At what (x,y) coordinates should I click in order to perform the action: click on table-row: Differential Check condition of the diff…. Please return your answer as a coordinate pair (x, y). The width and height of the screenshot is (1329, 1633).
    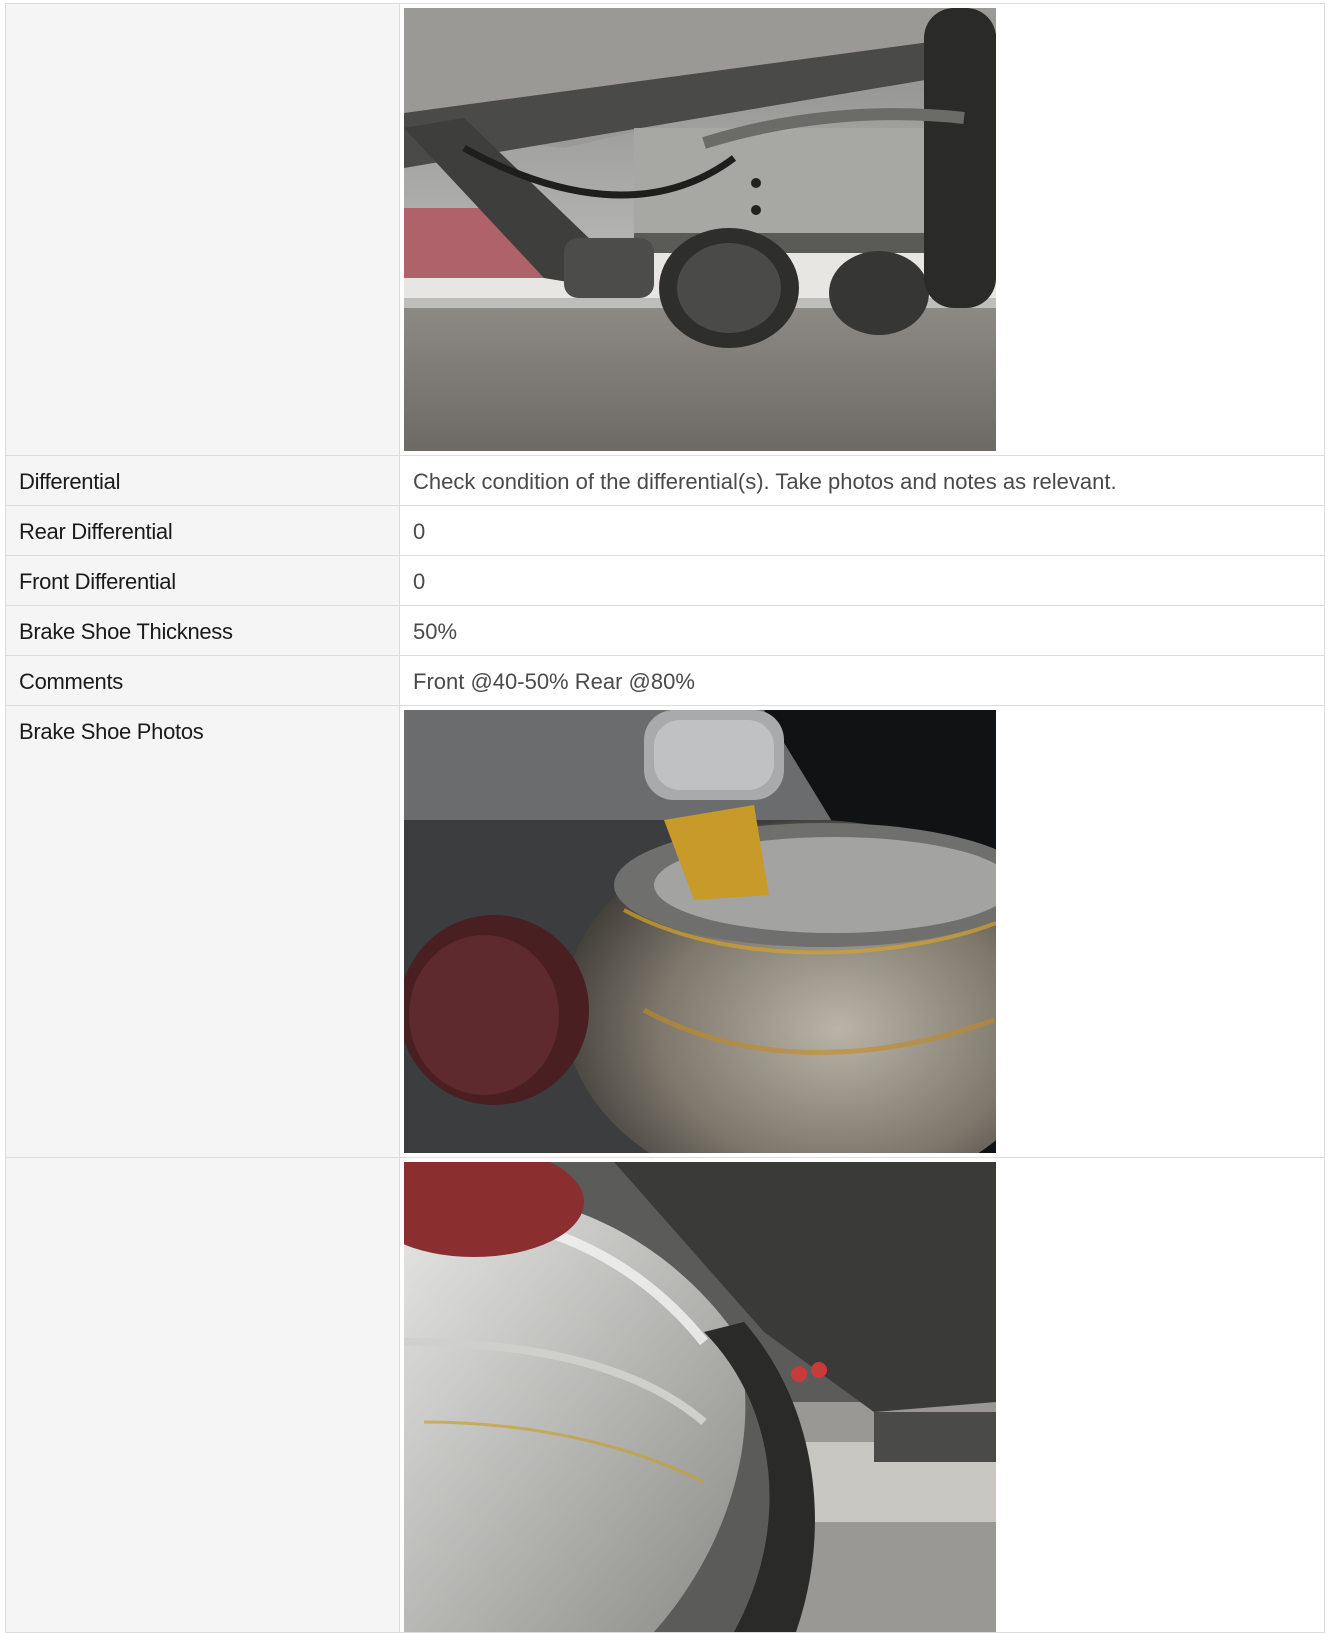
    Looking at the image, I should click on (665, 480).